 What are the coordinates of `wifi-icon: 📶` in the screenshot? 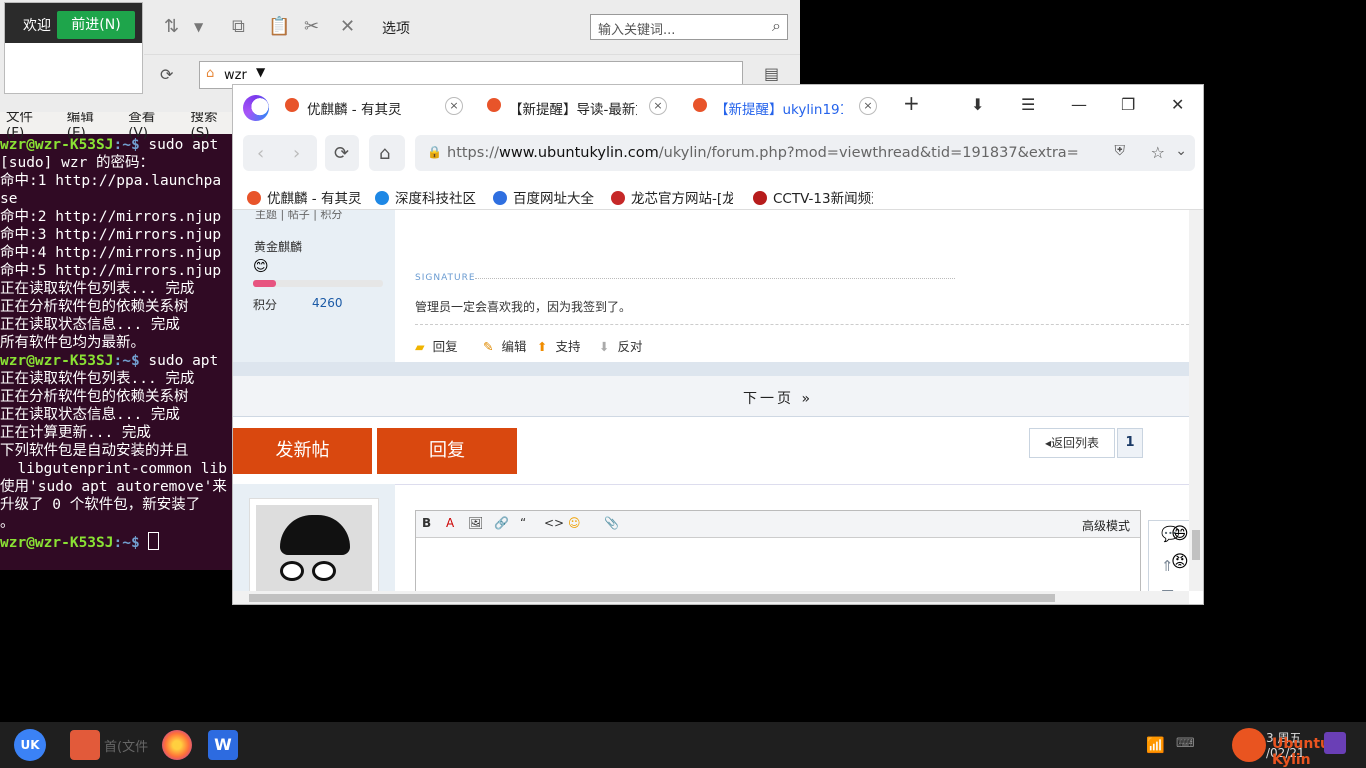 It's located at (1155, 745).